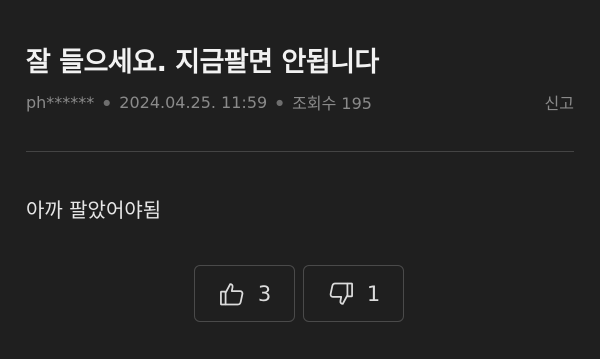 This screenshot has height=359, width=600. I want to click on report-button: 신고, so click(559, 102).